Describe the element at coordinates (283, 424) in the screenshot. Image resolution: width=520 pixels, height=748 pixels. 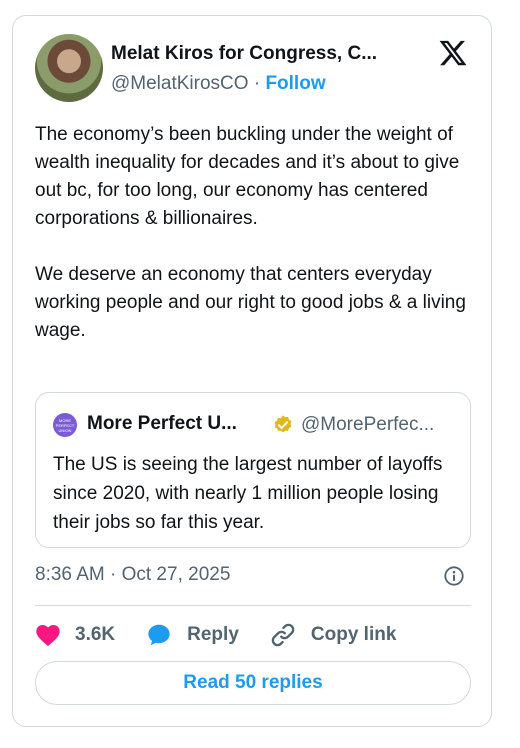
I see `verified-badge-icon` at that location.